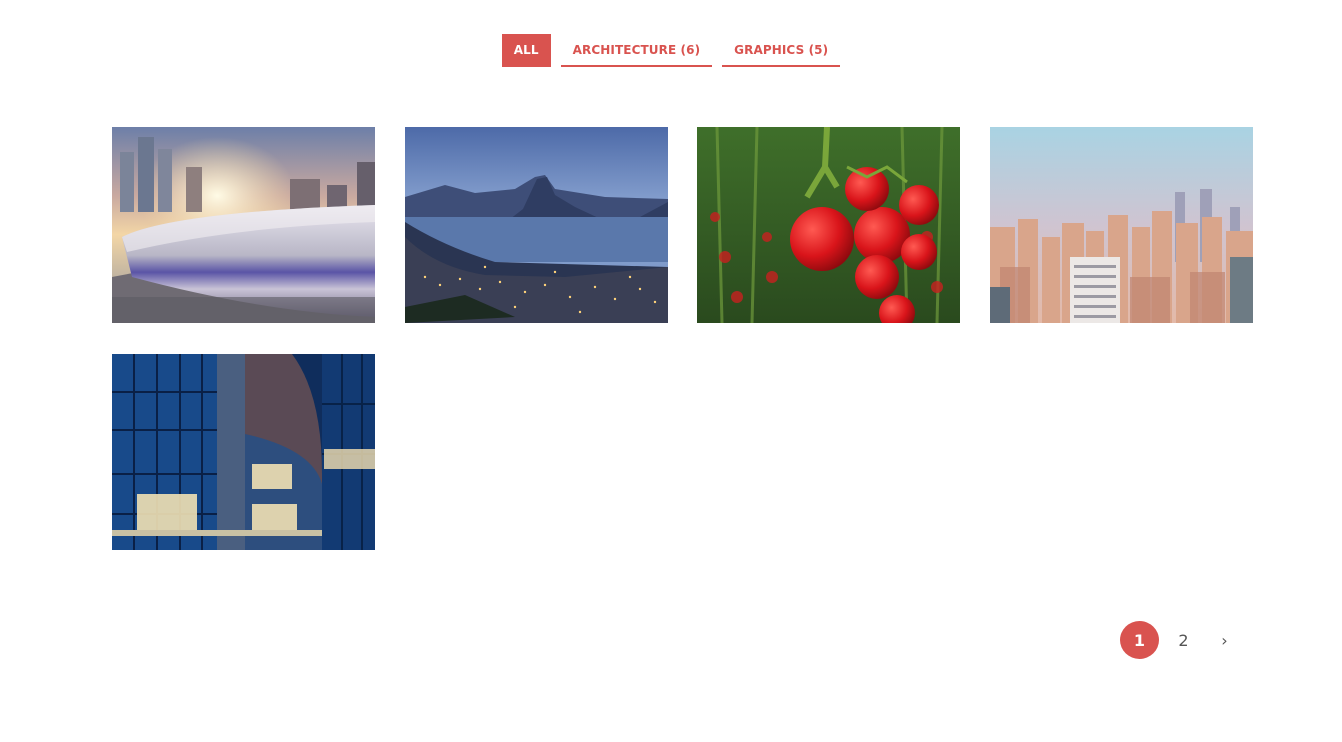 The image size is (1342, 742). Describe the element at coordinates (636, 50) in the screenshot. I see `filter-architecture-button: ARCHITECTURE (6)` at that location.